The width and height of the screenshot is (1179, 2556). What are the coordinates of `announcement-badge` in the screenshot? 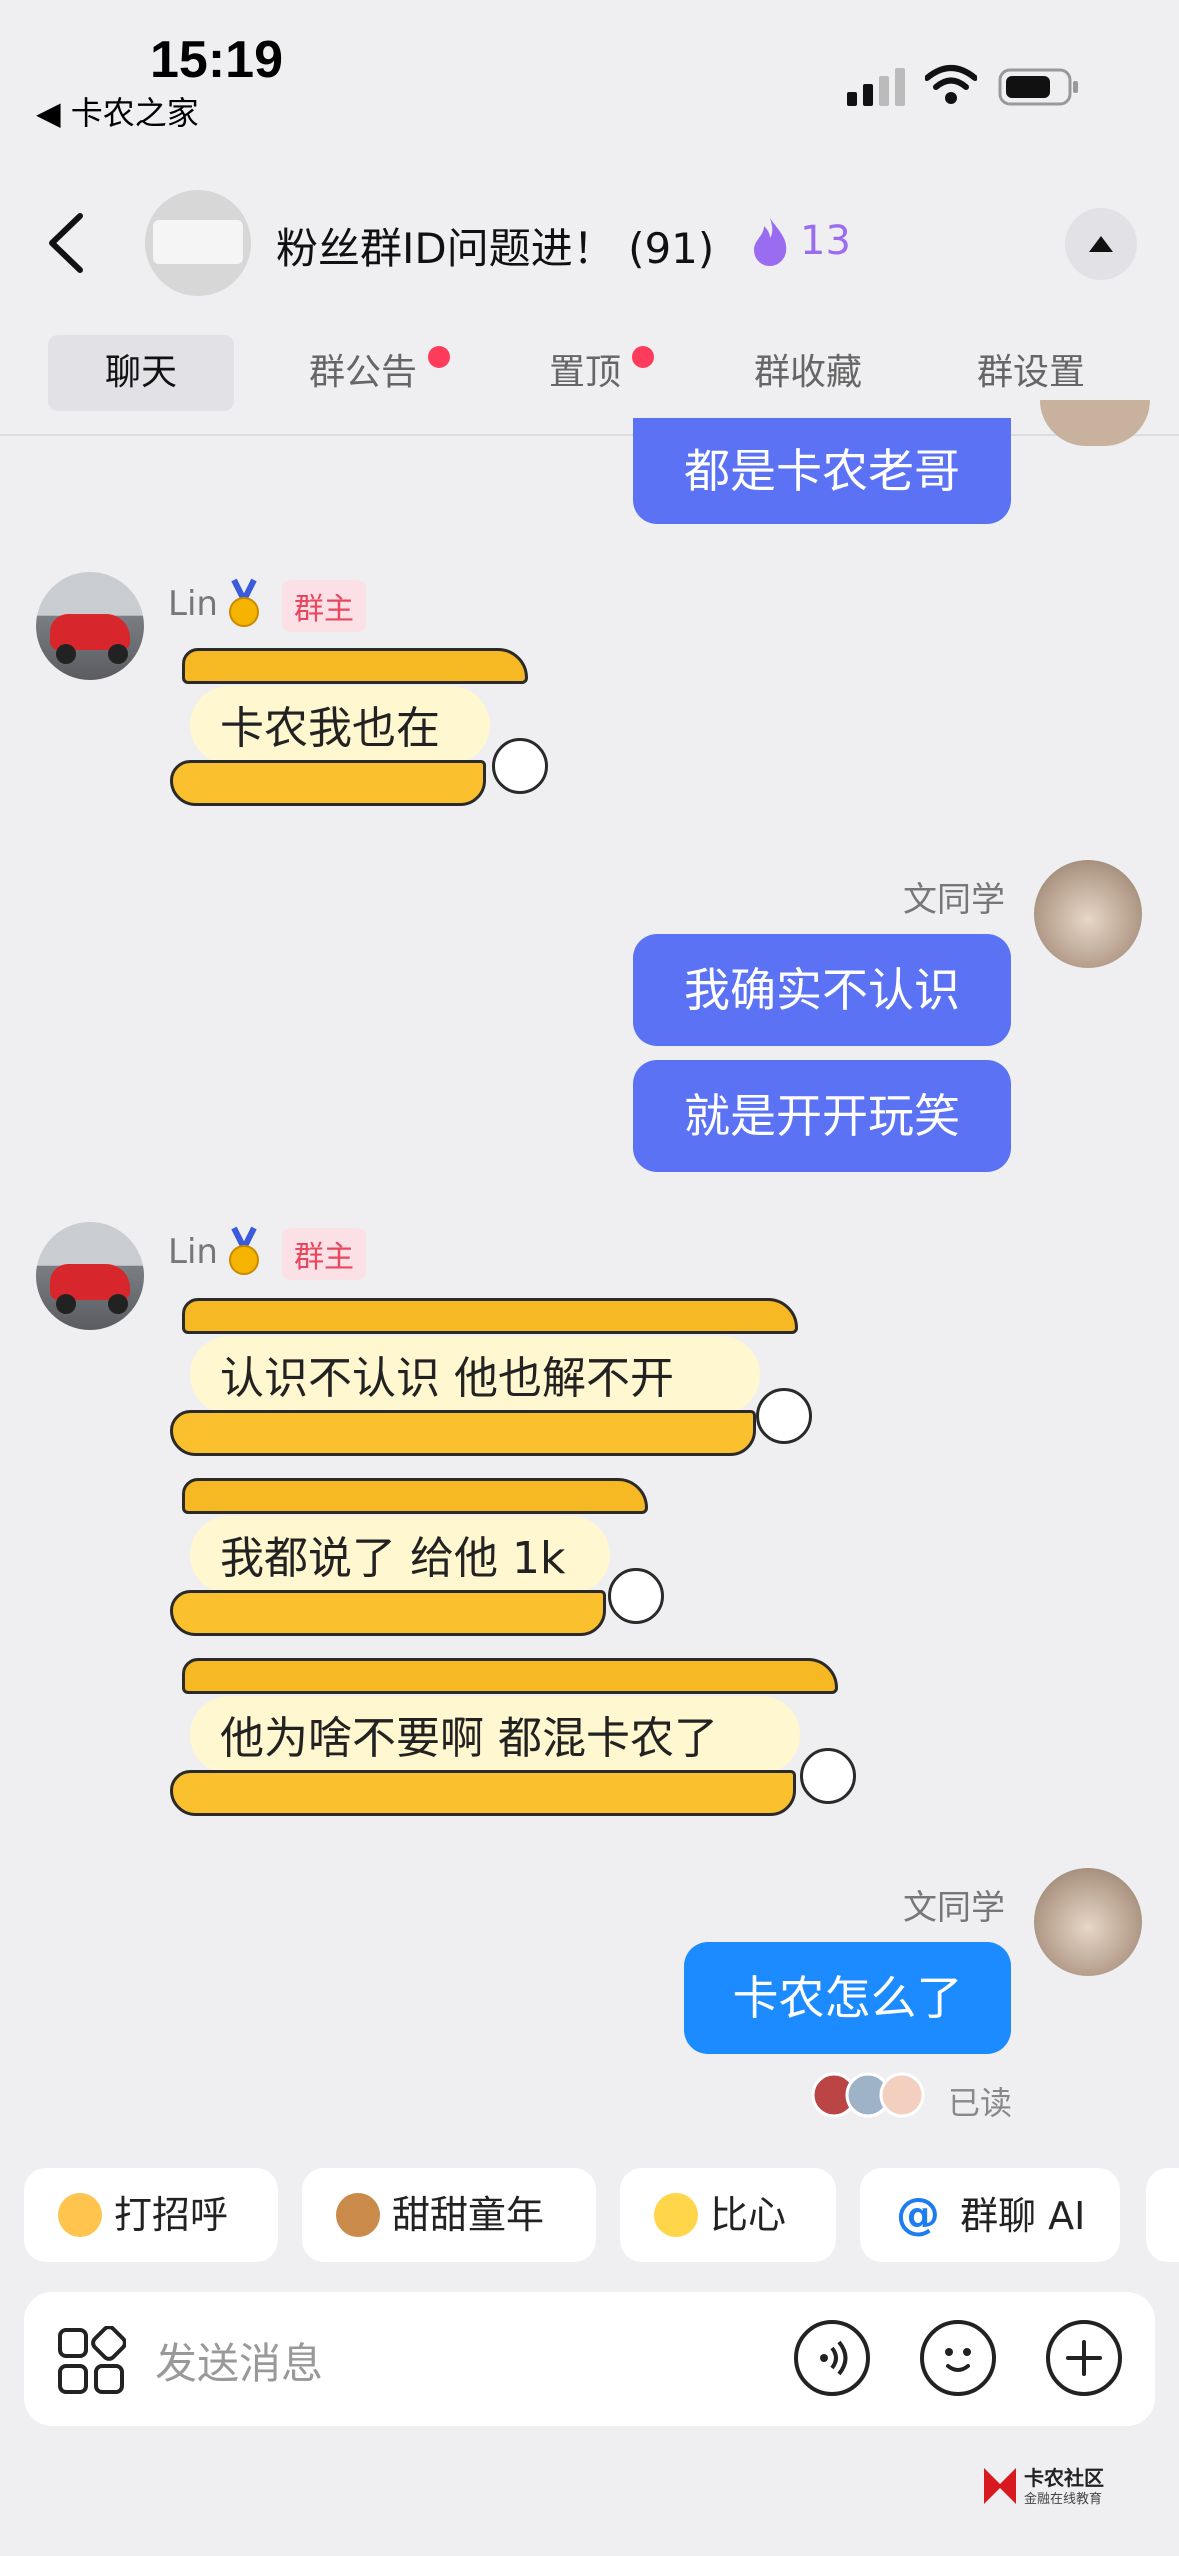 It's located at (439, 357).